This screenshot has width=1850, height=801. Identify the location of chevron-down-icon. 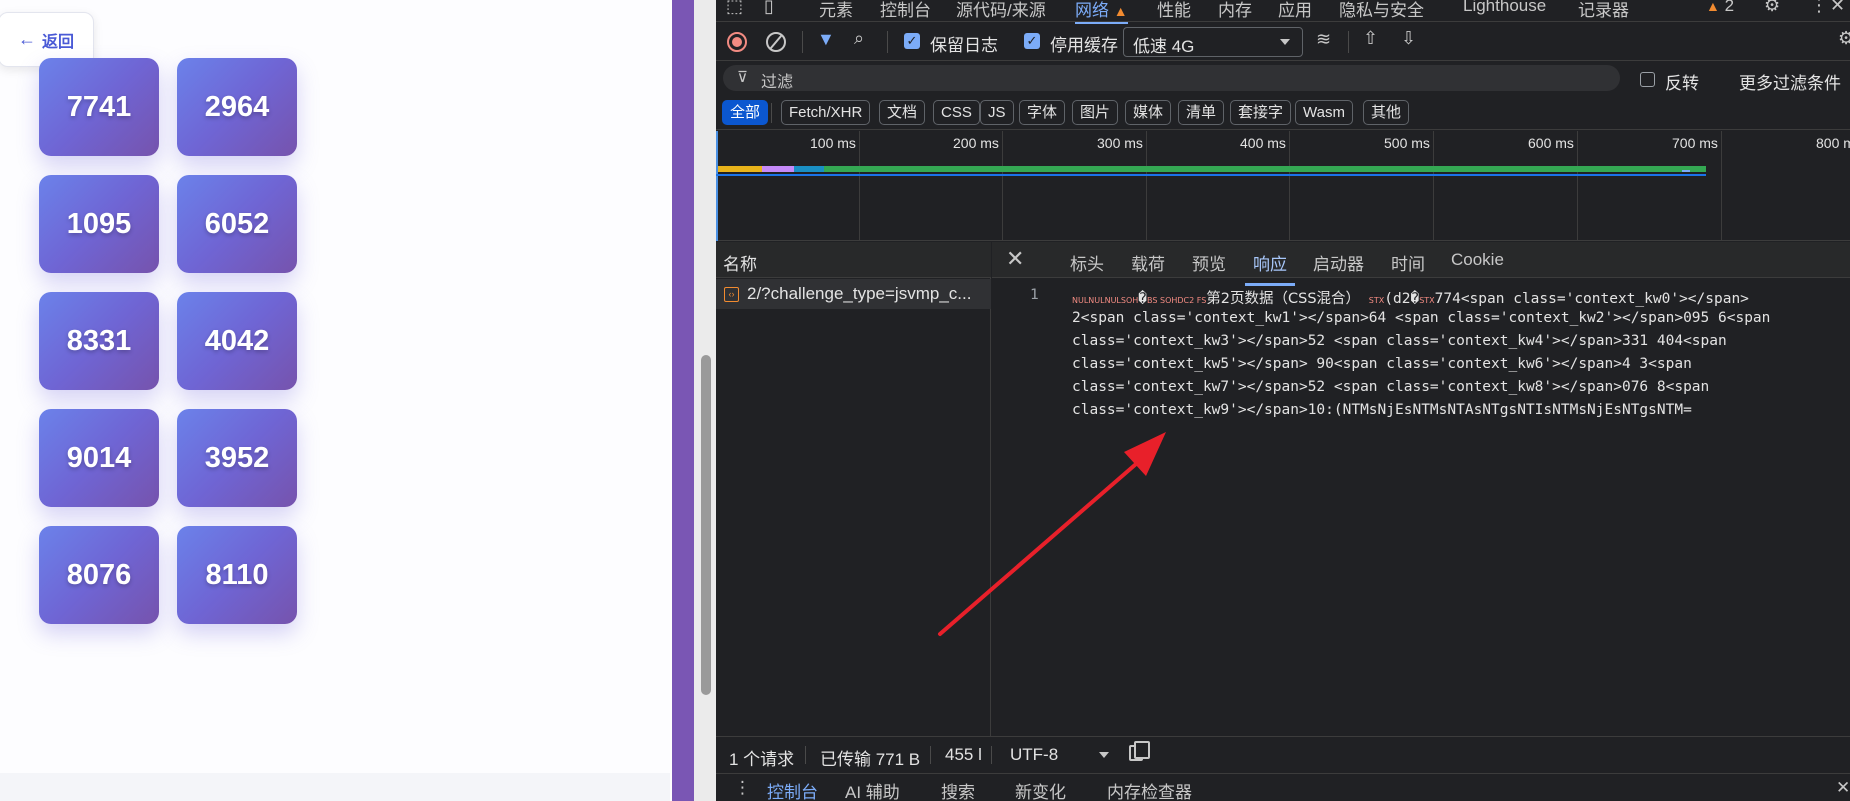
(1285, 42).